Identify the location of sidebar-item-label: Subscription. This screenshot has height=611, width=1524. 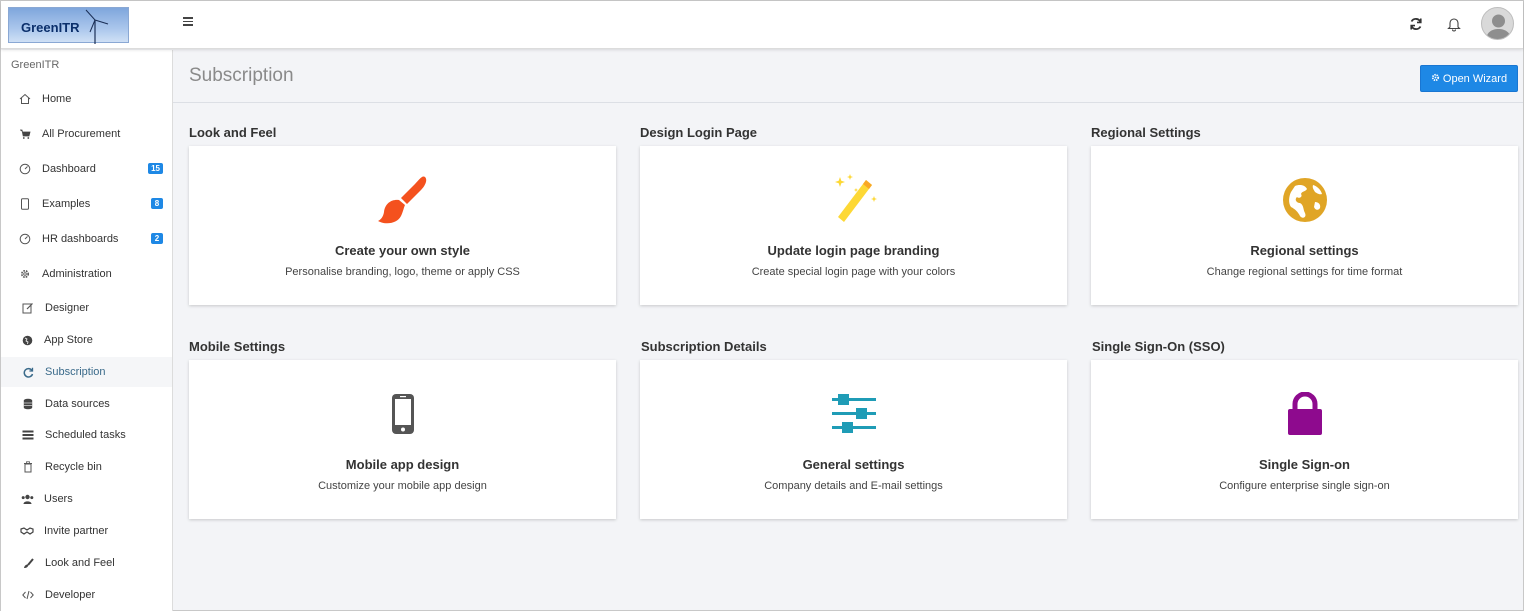
(75, 372).